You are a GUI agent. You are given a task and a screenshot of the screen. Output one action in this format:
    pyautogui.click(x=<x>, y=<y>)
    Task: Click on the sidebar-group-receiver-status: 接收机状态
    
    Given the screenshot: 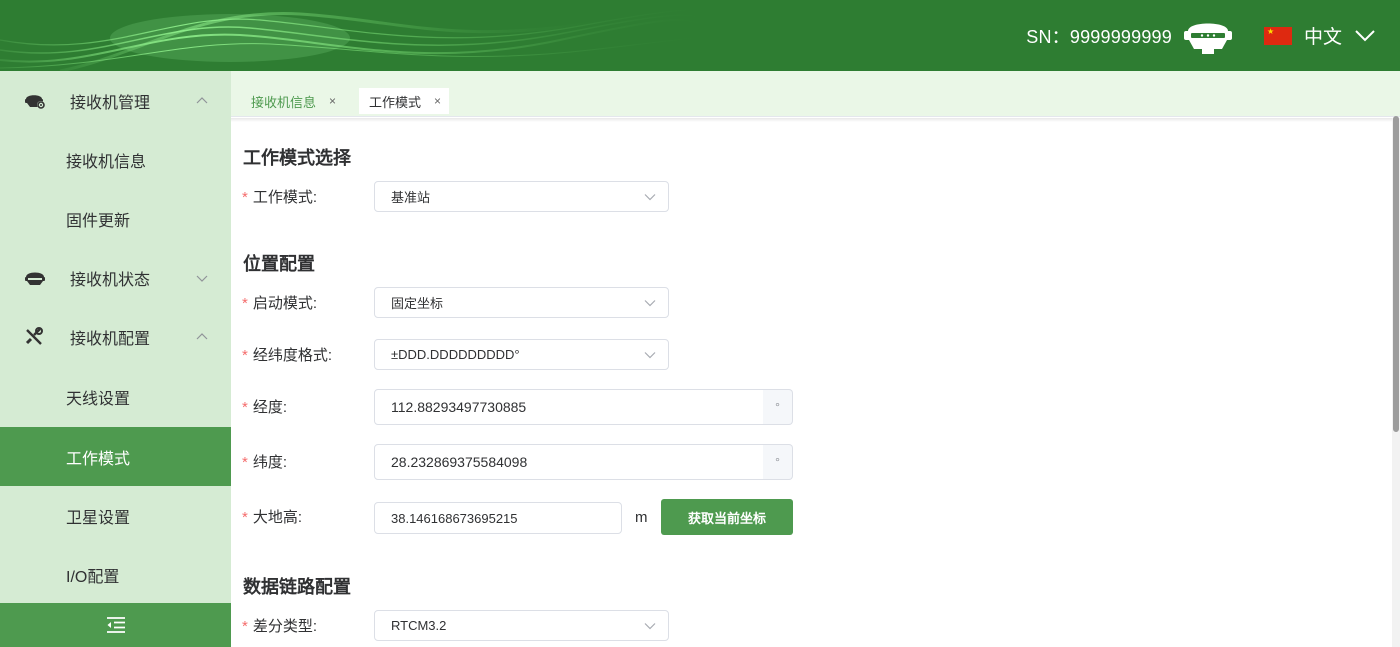 What is the action you would take?
    pyautogui.click(x=115, y=277)
    